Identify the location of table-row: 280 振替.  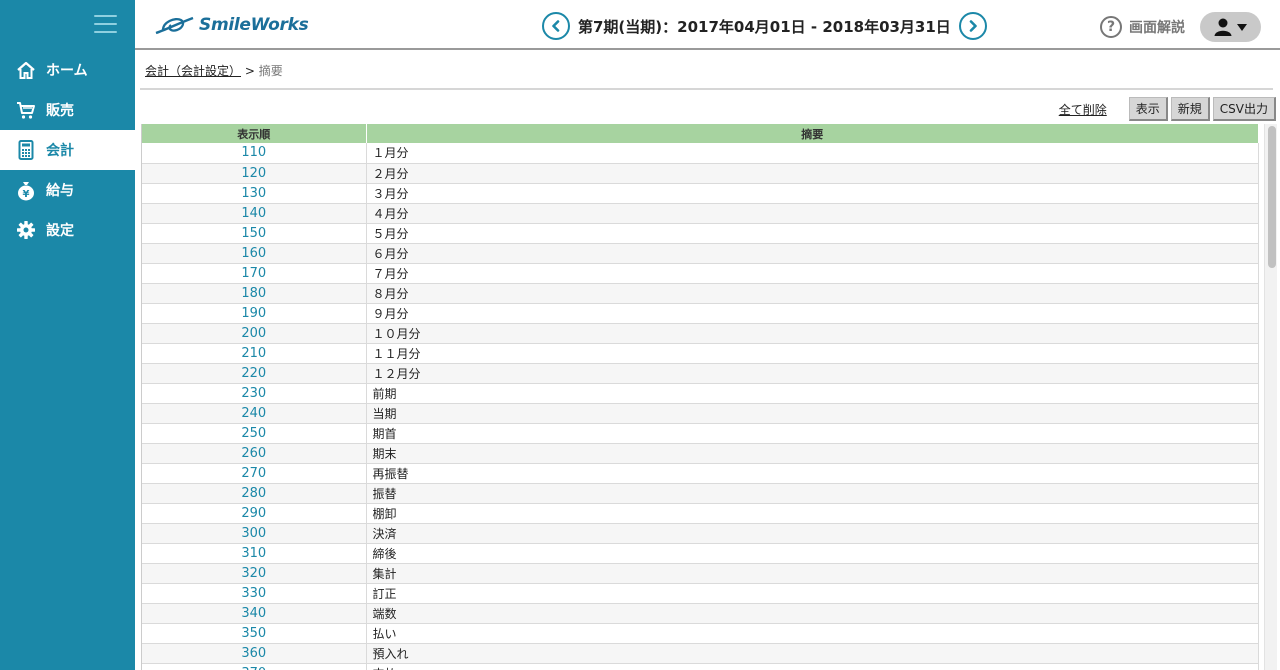
(700, 493).